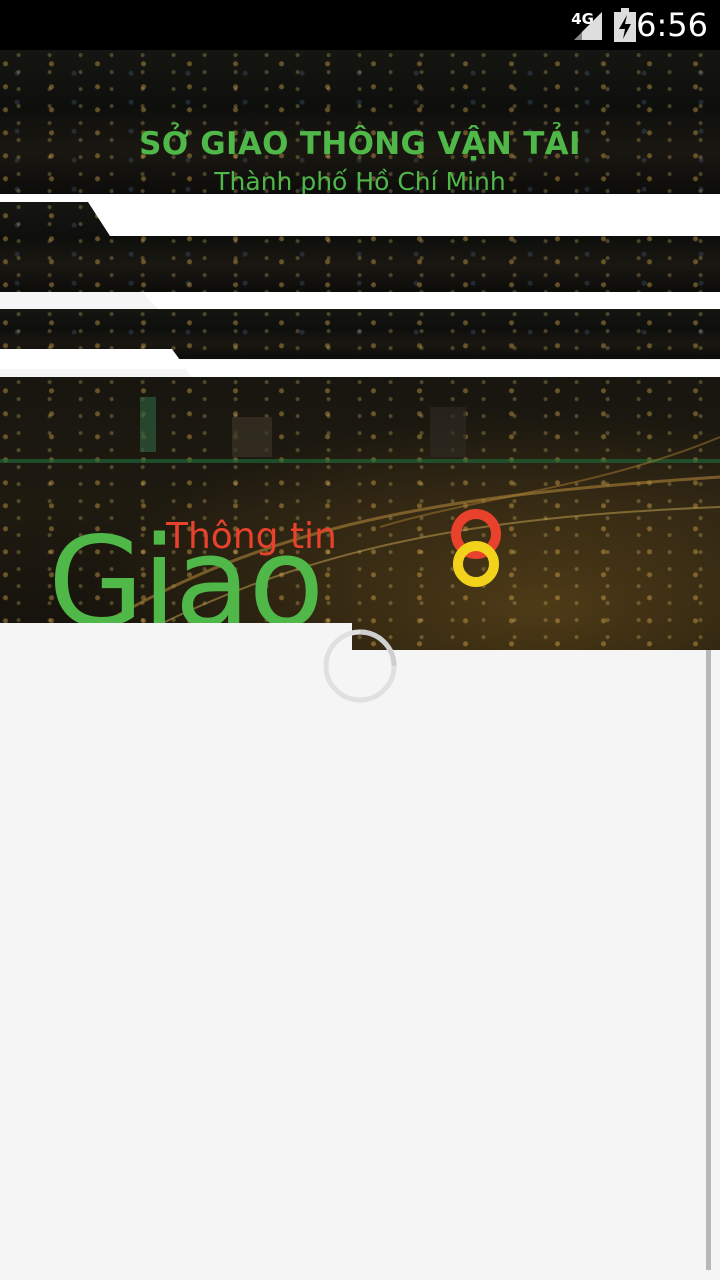 This screenshot has width=720, height=1280. I want to click on loading-spinner-icon, so click(360, 666).